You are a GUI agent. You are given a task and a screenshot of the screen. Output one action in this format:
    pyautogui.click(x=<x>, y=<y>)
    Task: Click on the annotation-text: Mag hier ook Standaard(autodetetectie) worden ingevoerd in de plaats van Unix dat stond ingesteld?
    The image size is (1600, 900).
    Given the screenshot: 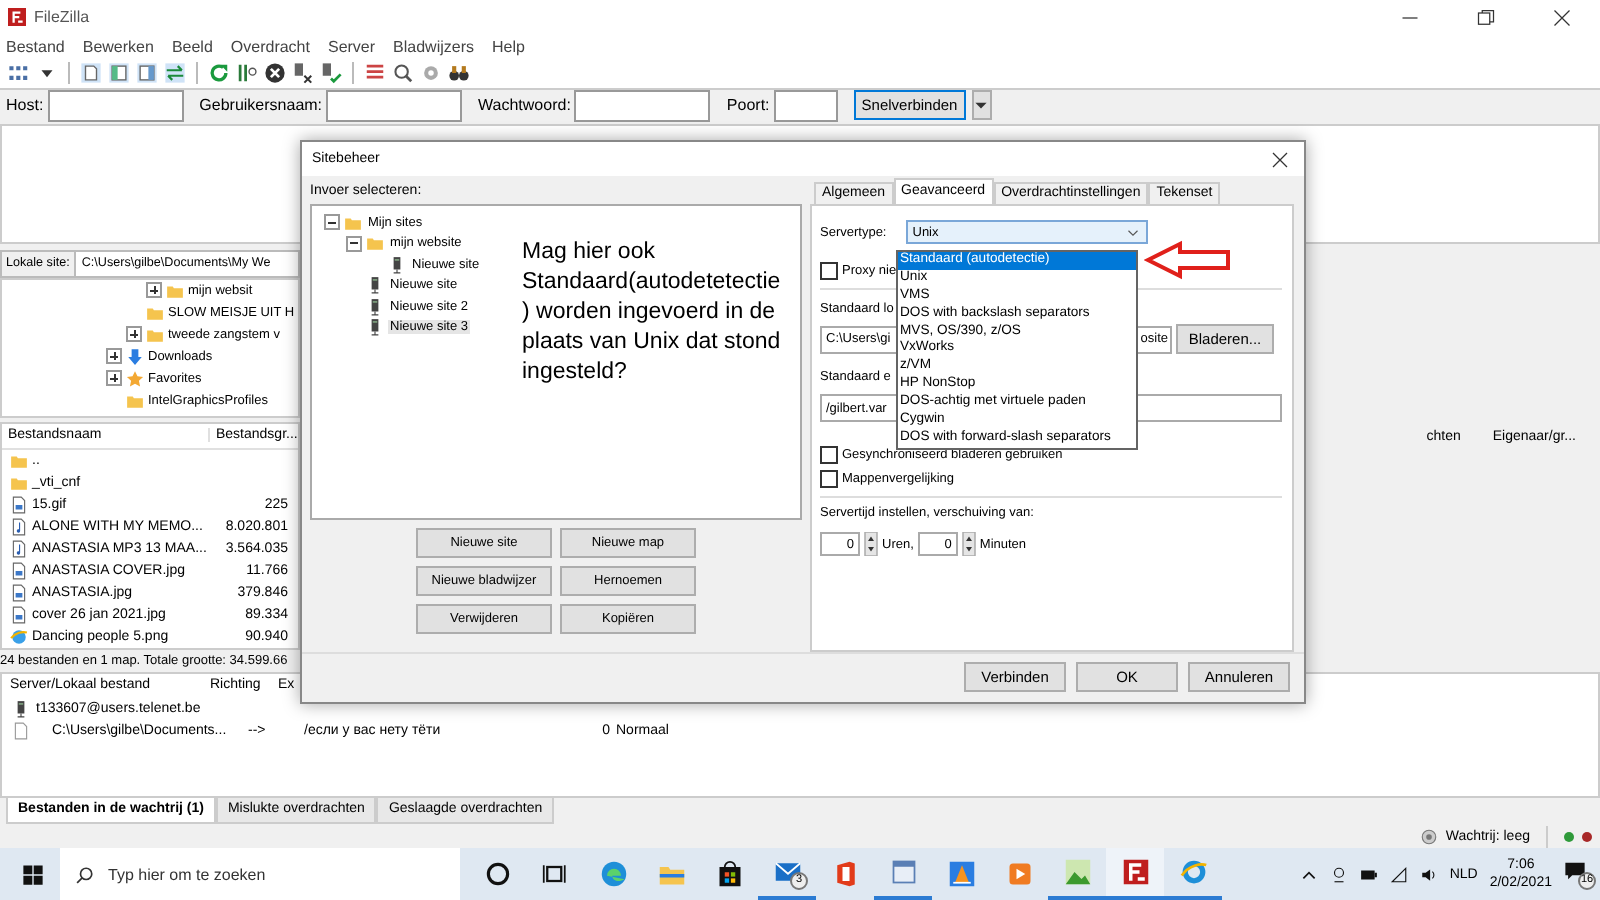 What is the action you would take?
    pyautogui.click(x=652, y=313)
    